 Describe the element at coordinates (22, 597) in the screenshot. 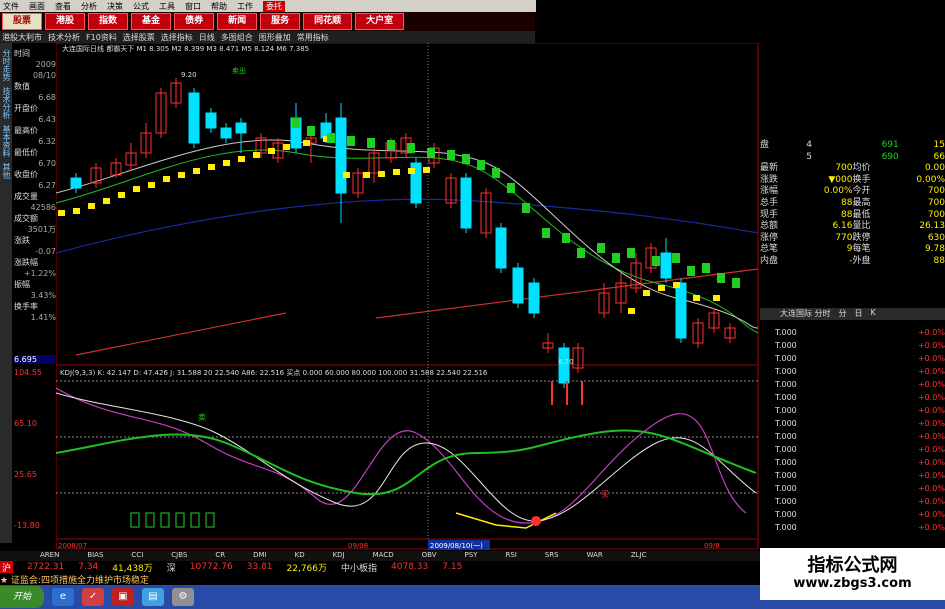

I see `start-button: 开始` at that location.